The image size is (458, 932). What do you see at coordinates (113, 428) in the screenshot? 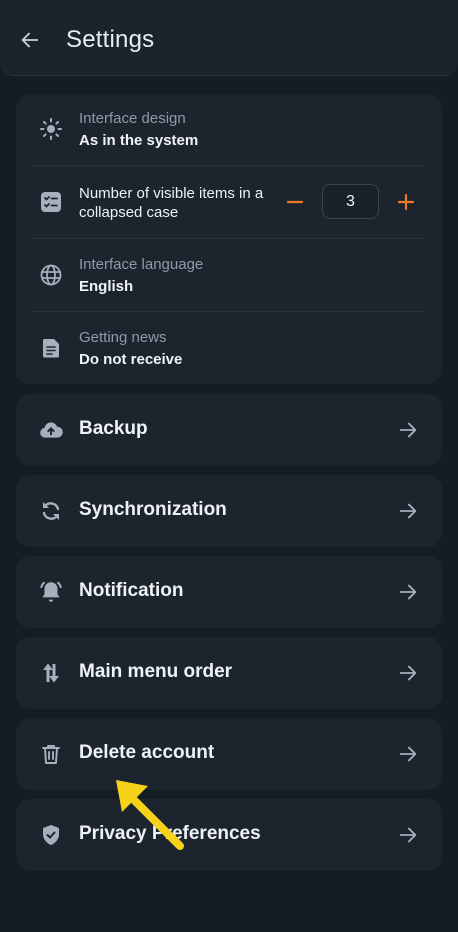
I see `backup-label: Backup` at bounding box center [113, 428].